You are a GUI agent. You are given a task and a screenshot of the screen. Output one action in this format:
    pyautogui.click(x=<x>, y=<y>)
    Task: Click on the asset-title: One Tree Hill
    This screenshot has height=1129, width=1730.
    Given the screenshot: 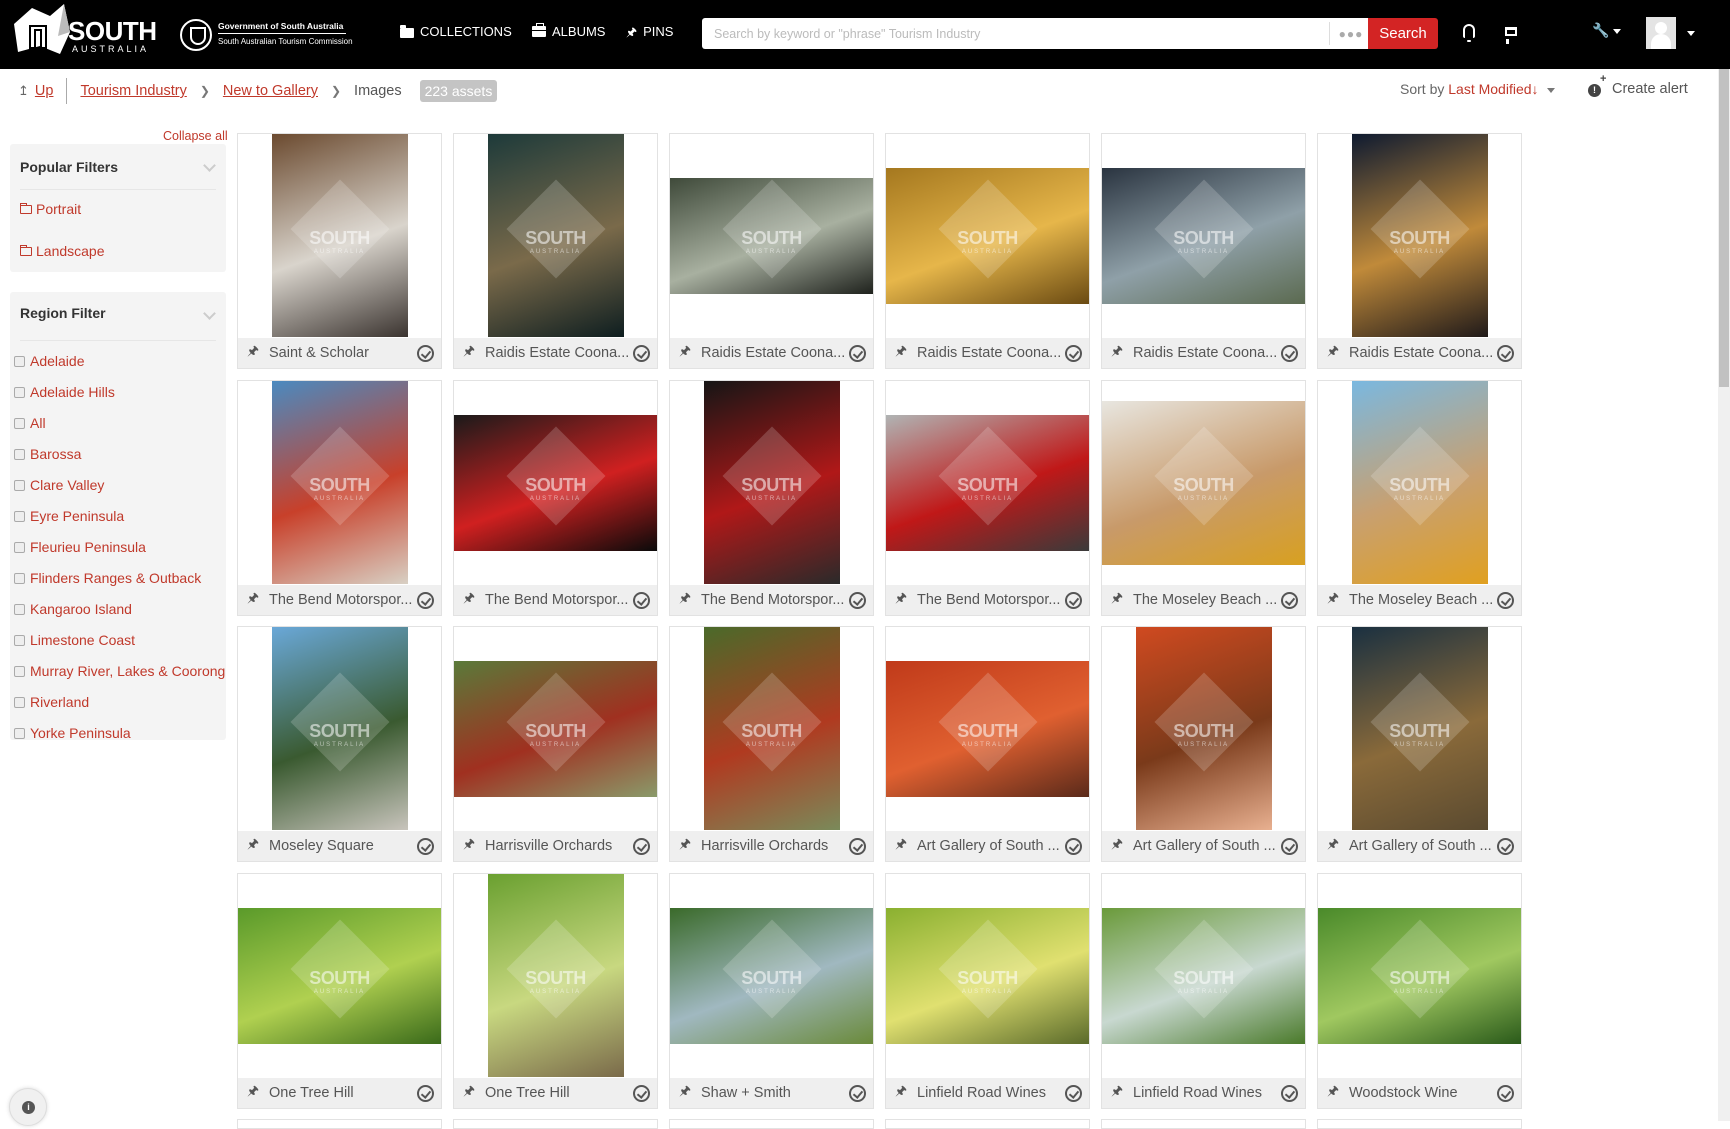 What is the action you would take?
    pyautogui.click(x=343, y=1093)
    